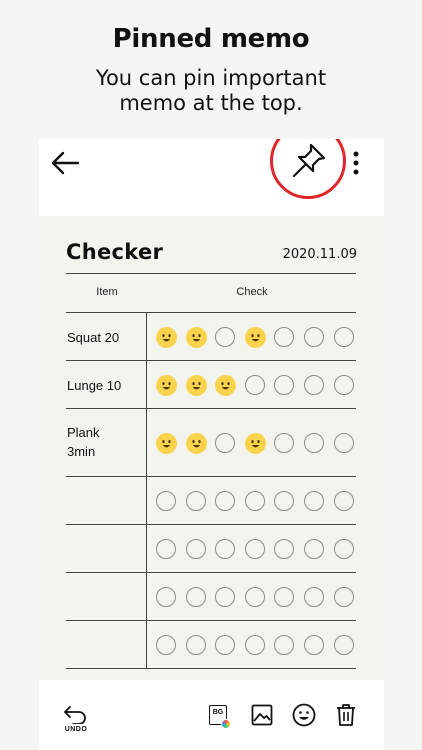  Describe the element at coordinates (226, 724) in the screenshot. I see `color-wheel-icon` at that location.